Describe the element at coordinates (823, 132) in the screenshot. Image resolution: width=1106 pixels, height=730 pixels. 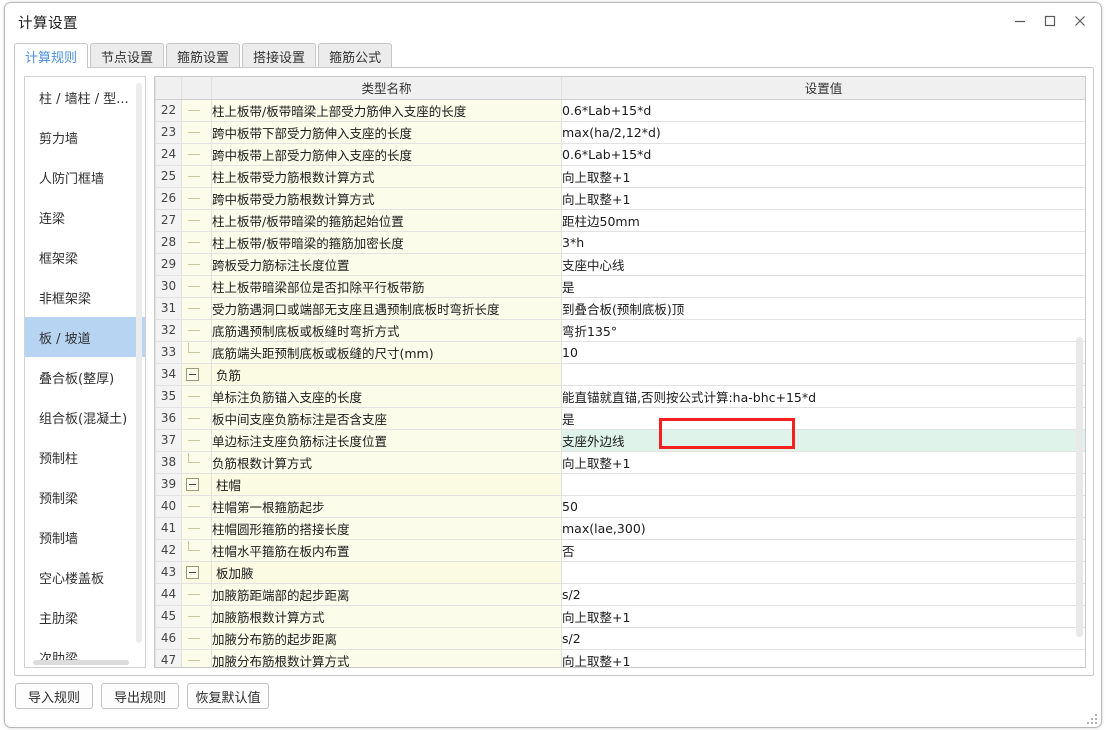
I see `row-setting-value: max(ha/2,12*d)` at that location.